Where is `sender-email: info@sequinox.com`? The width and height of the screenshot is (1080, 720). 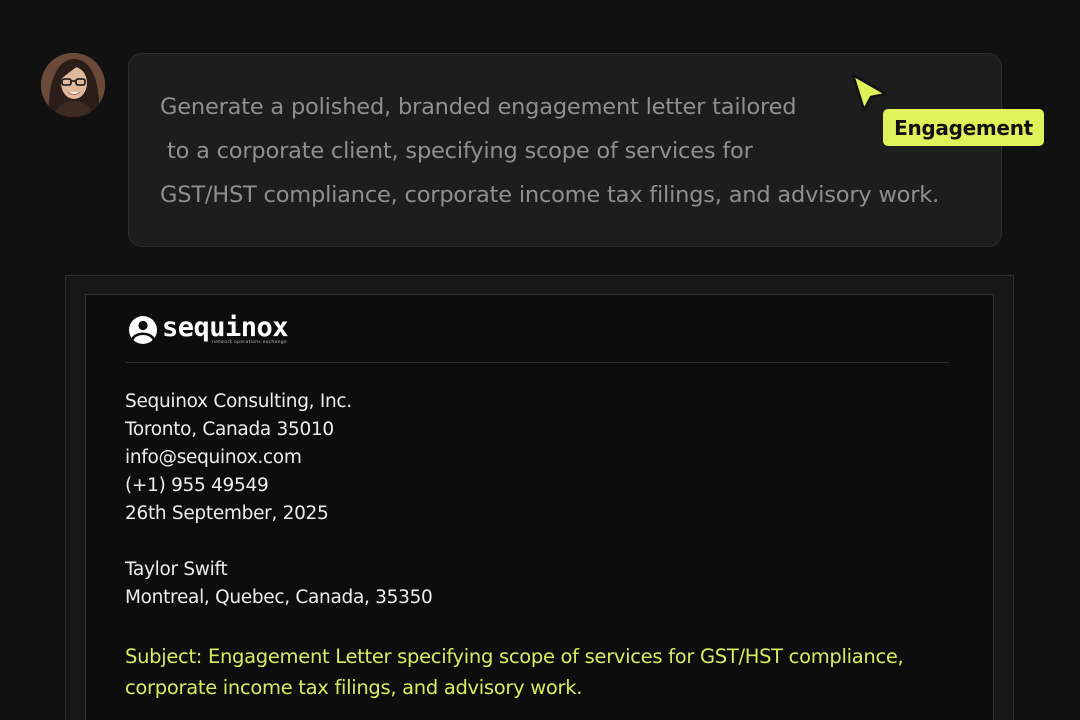
sender-email: info@sequinox.com is located at coordinates (213, 457).